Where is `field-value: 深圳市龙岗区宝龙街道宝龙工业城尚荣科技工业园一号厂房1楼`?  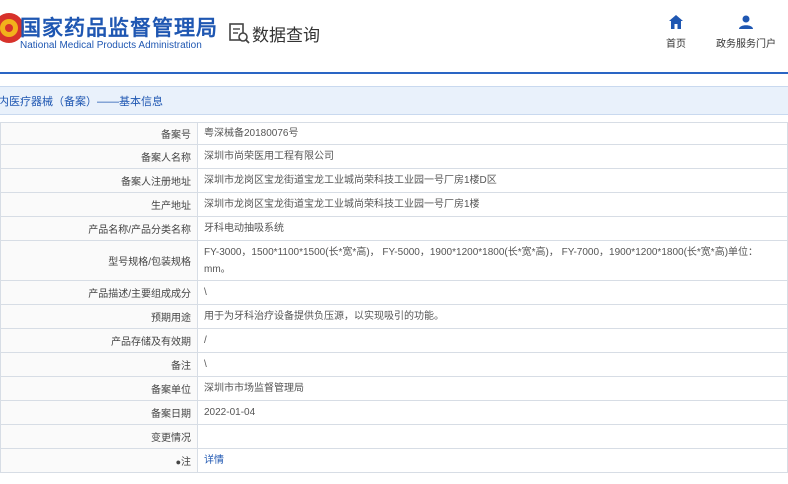
field-value: 深圳市龙岗区宝龙街道宝龙工业城尚荣科技工业园一号厂房1楼 is located at coordinates (492, 204).